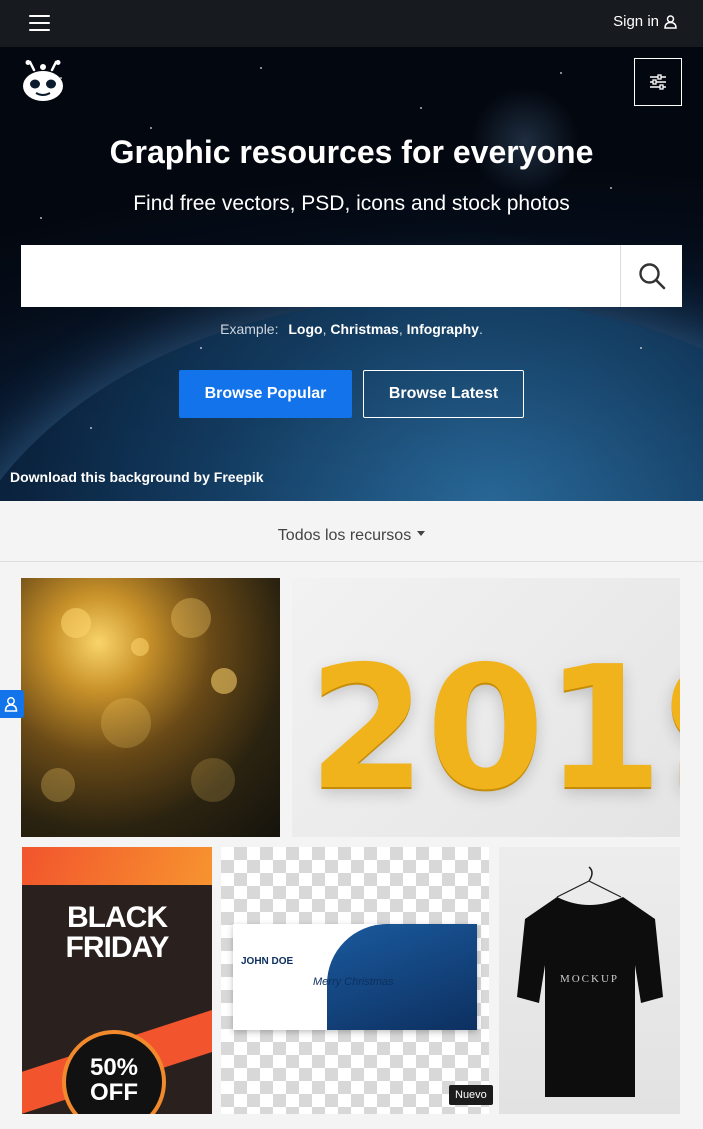  Describe the element at coordinates (670, 21) in the screenshot. I see `user-icon` at that location.